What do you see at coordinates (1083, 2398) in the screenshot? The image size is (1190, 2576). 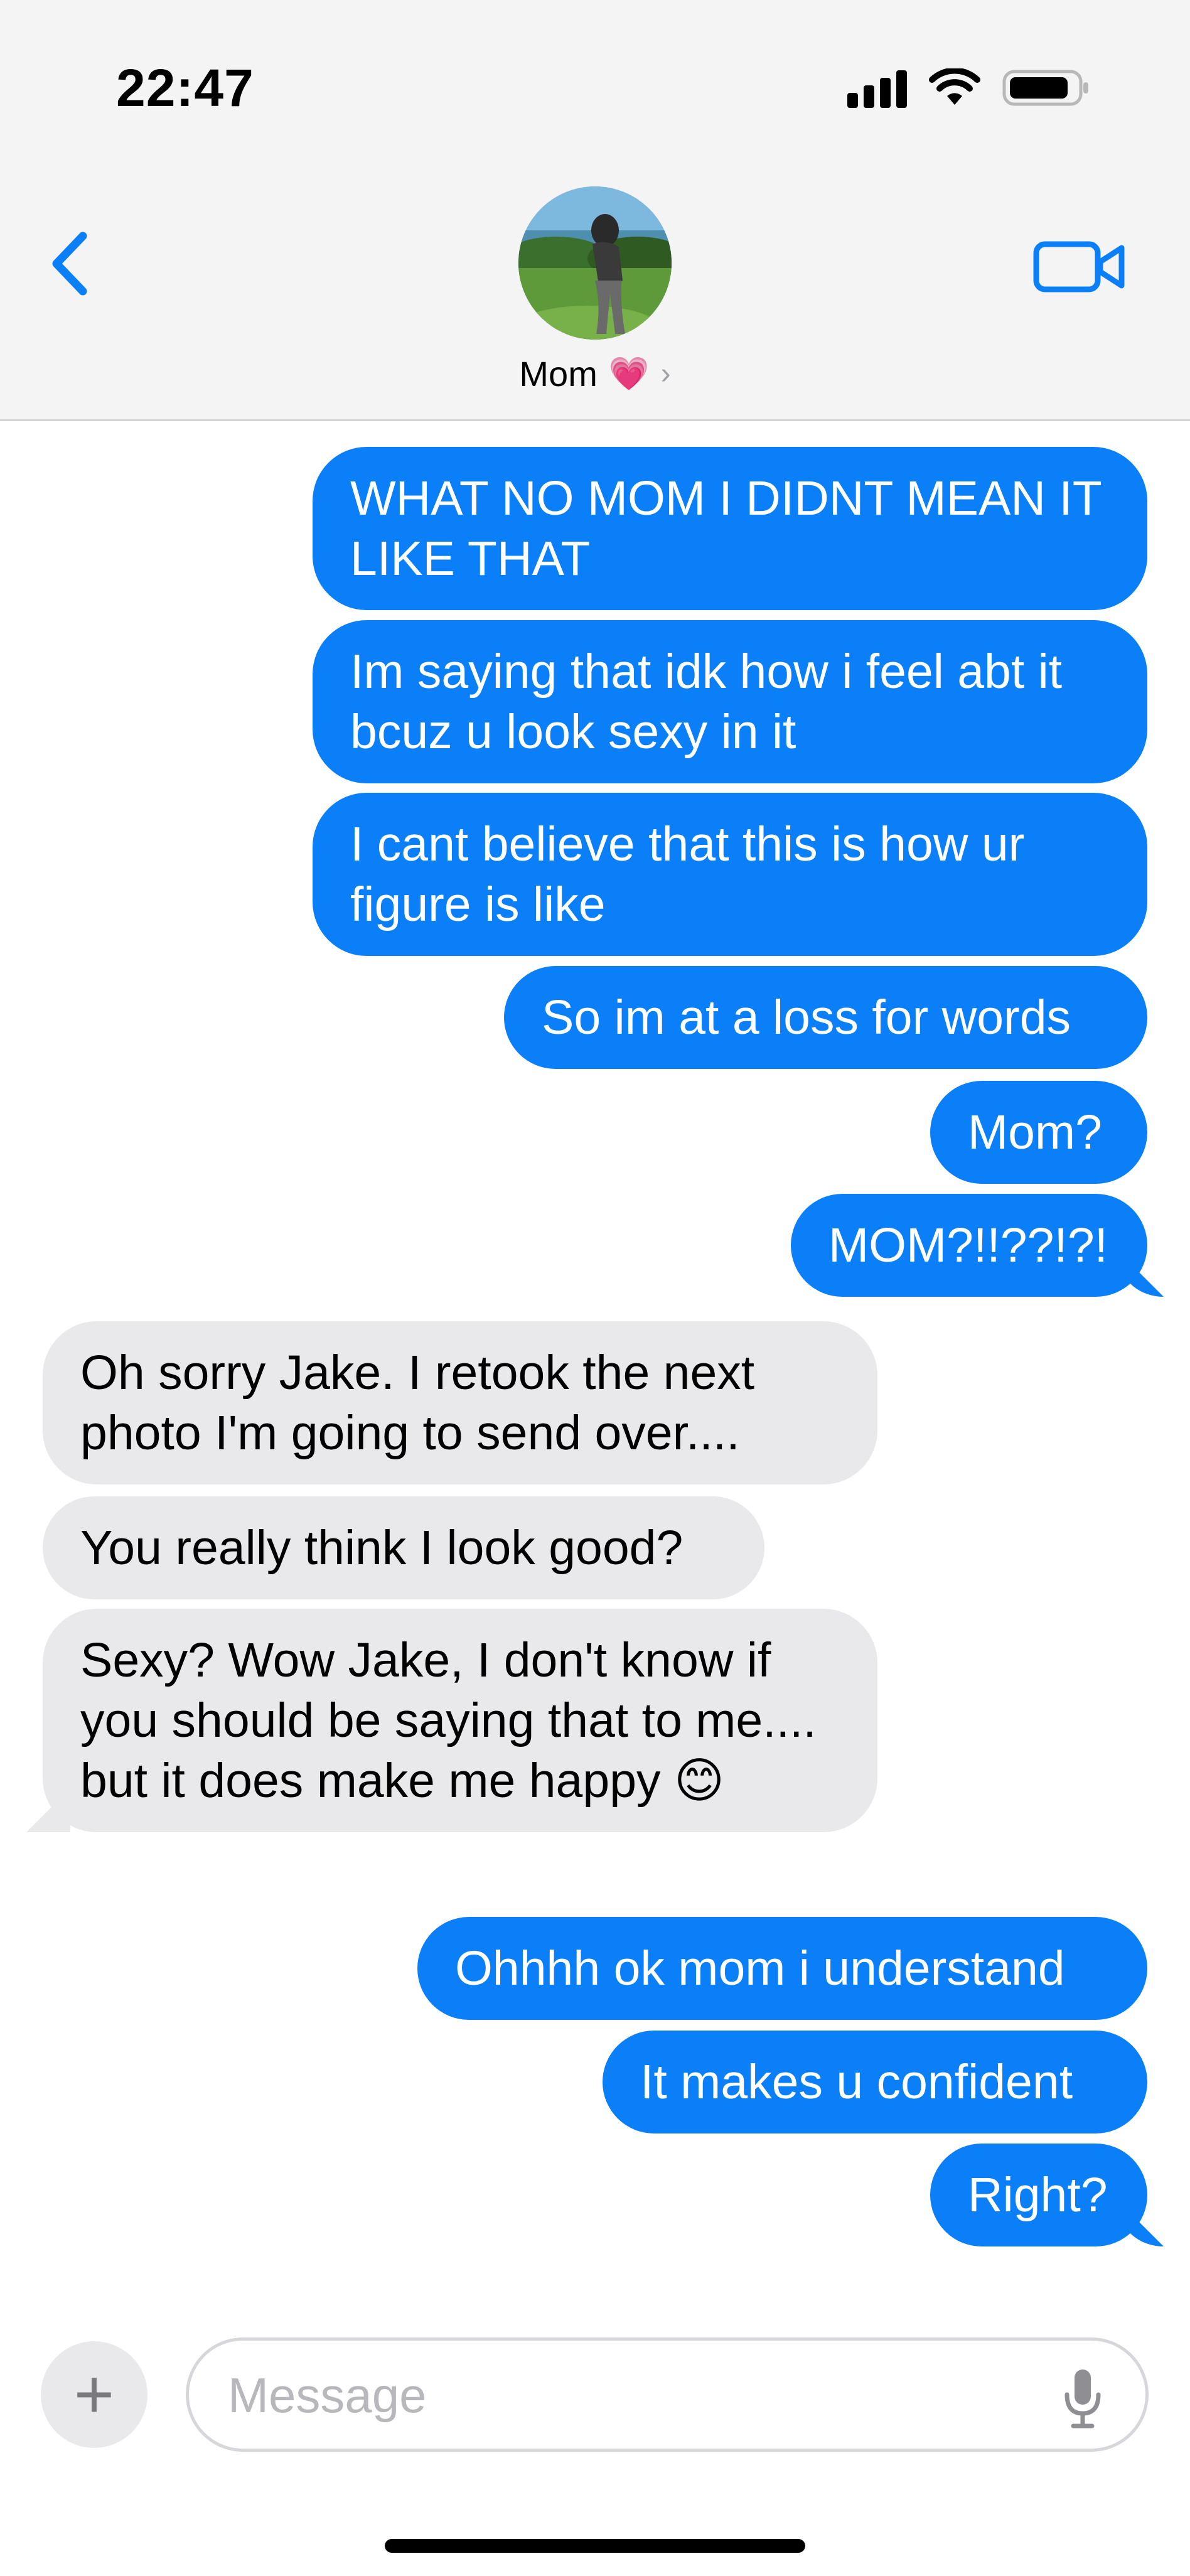 I see `microphone-icon` at bounding box center [1083, 2398].